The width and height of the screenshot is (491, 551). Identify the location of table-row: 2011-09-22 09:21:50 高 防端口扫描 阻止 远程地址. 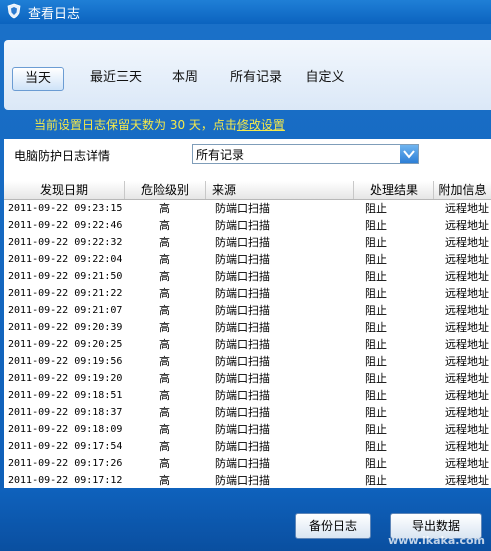
(247, 276).